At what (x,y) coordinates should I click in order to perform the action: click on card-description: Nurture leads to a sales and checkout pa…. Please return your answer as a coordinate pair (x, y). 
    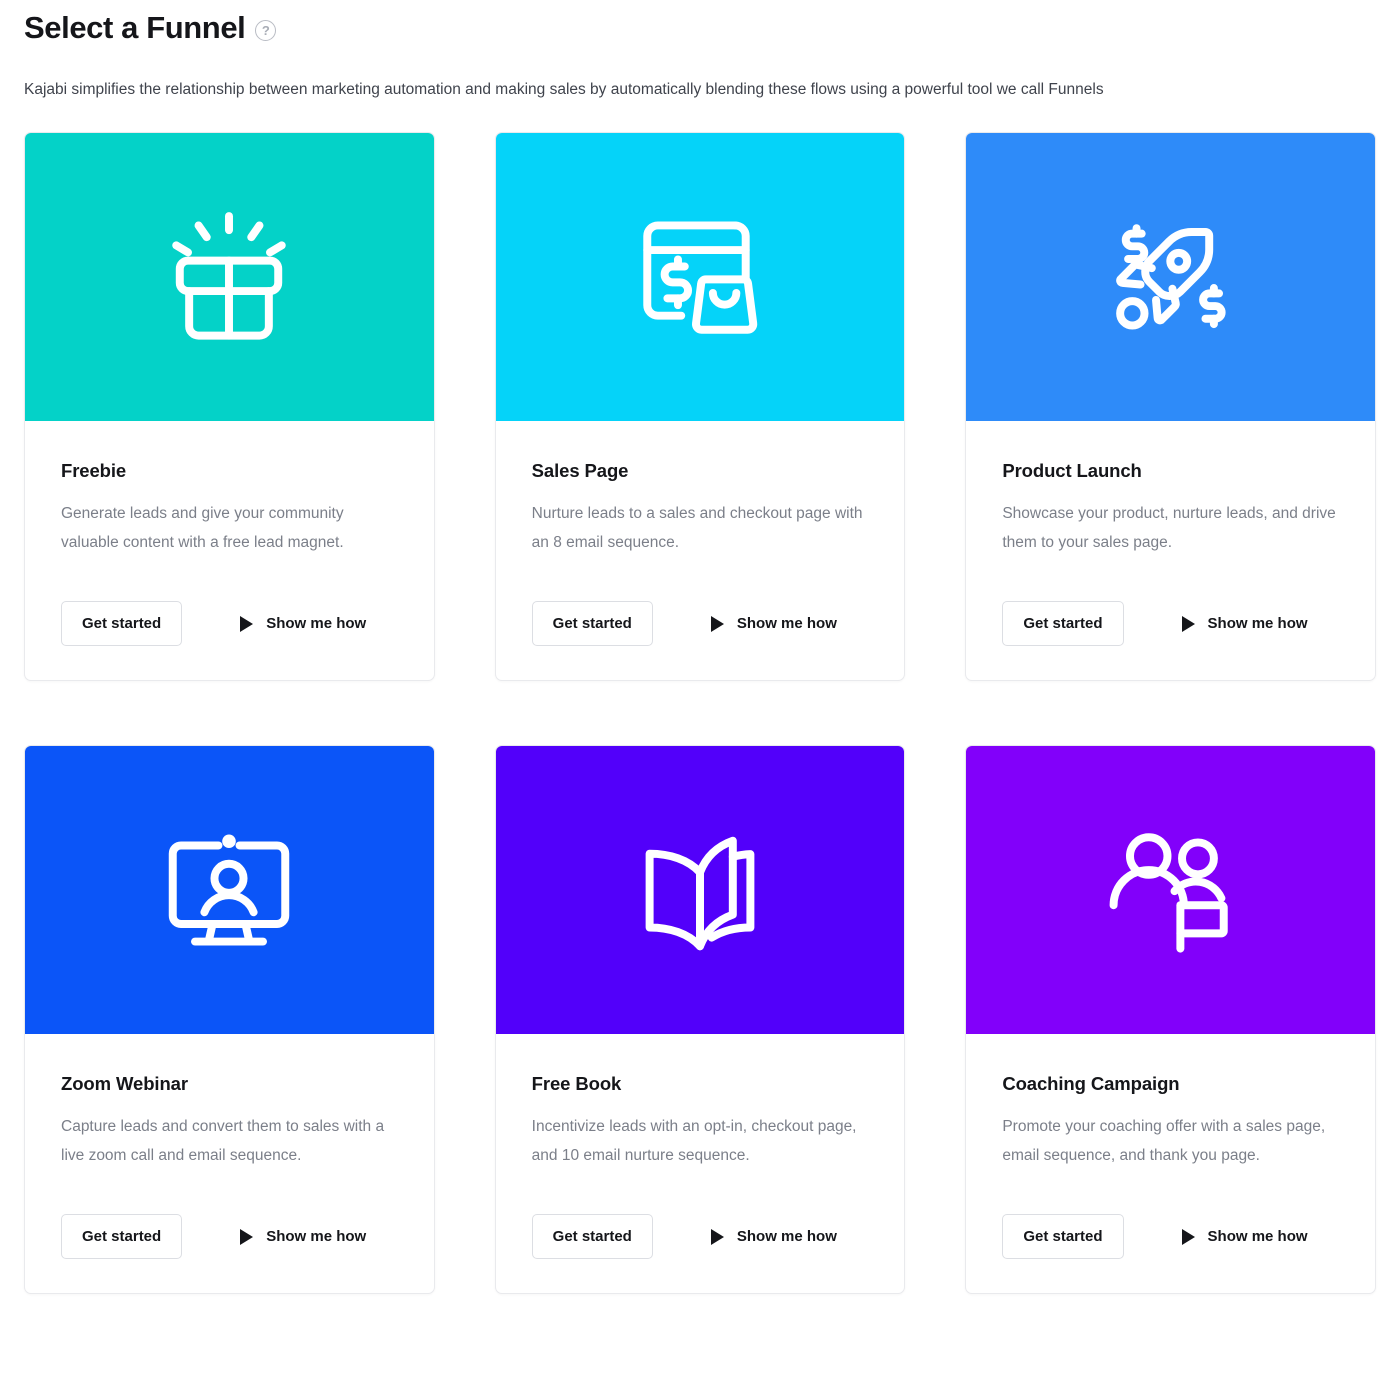
    Looking at the image, I should click on (697, 528).